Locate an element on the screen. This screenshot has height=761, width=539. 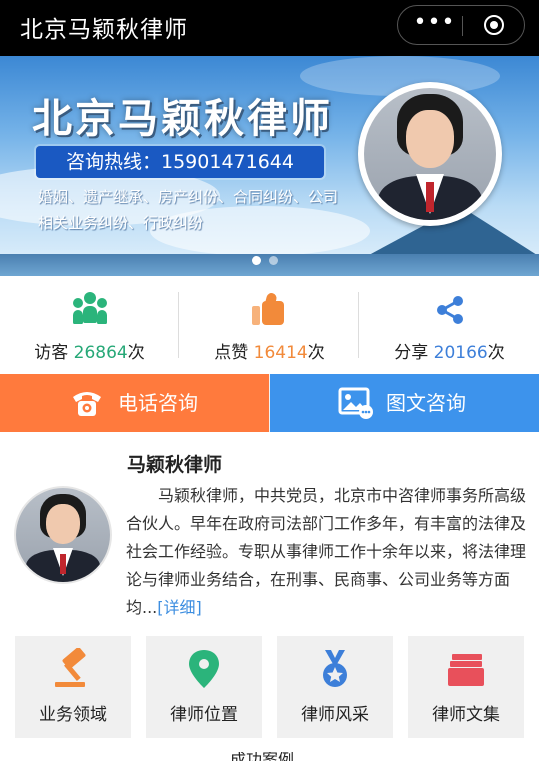
visitors-label: 访客 26864次 is located at coordinates (89, 350).